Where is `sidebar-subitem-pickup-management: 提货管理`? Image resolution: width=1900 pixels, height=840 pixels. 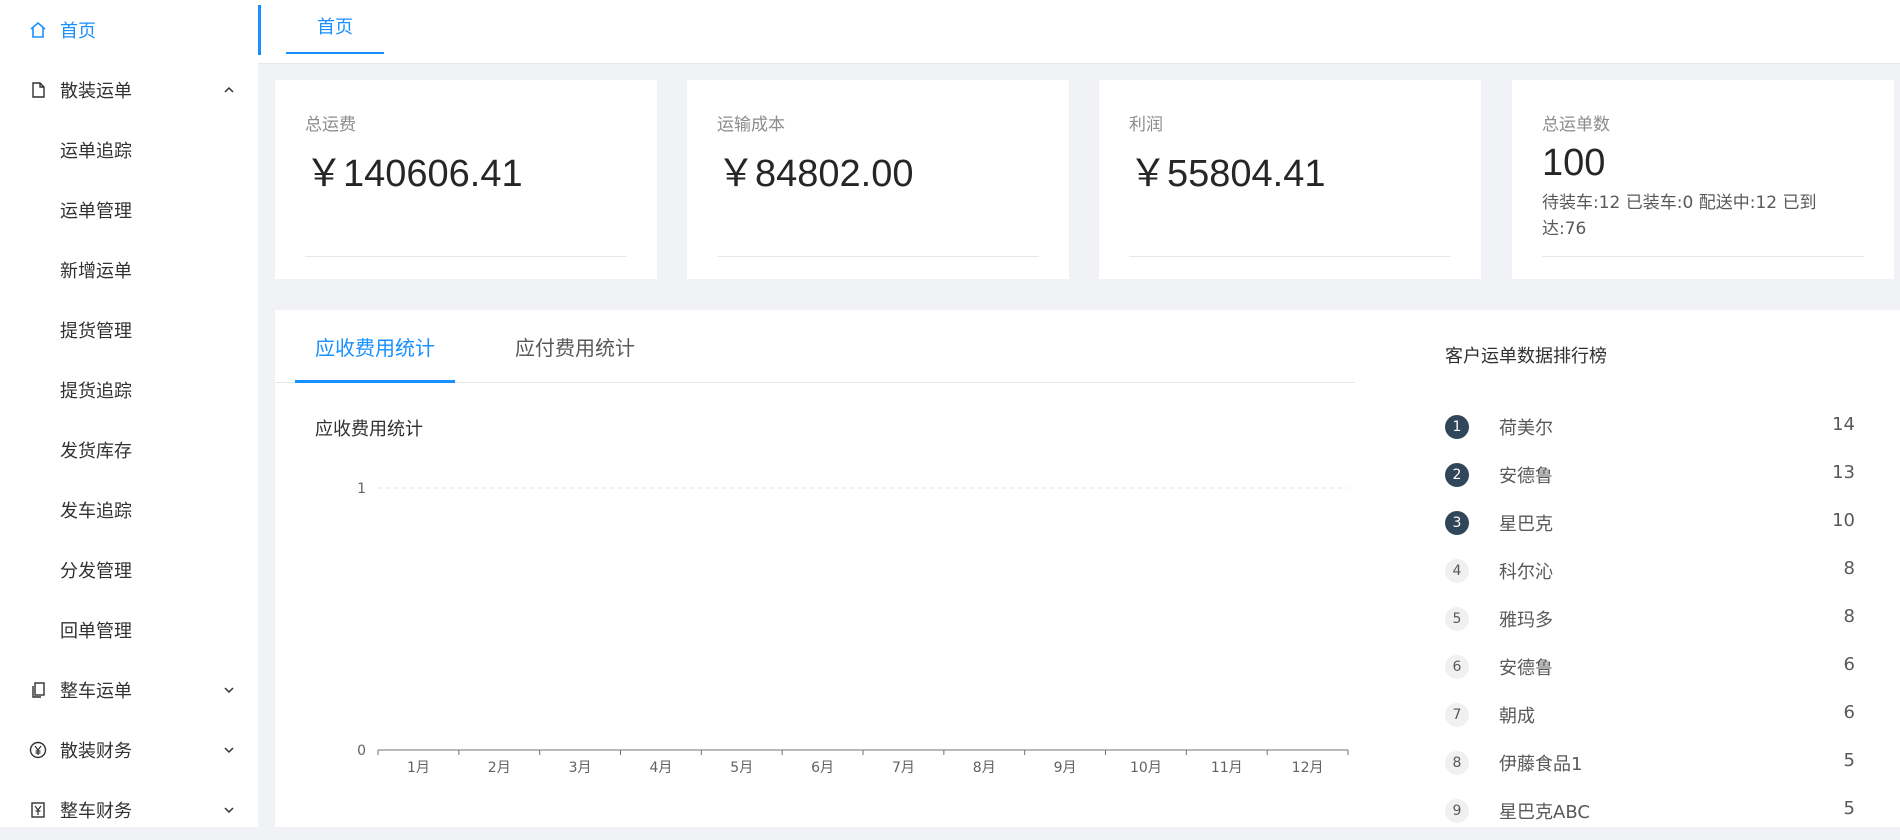 sidebar-subitem-pickup-management: 提货管理 is located at coordinates (129, 330).